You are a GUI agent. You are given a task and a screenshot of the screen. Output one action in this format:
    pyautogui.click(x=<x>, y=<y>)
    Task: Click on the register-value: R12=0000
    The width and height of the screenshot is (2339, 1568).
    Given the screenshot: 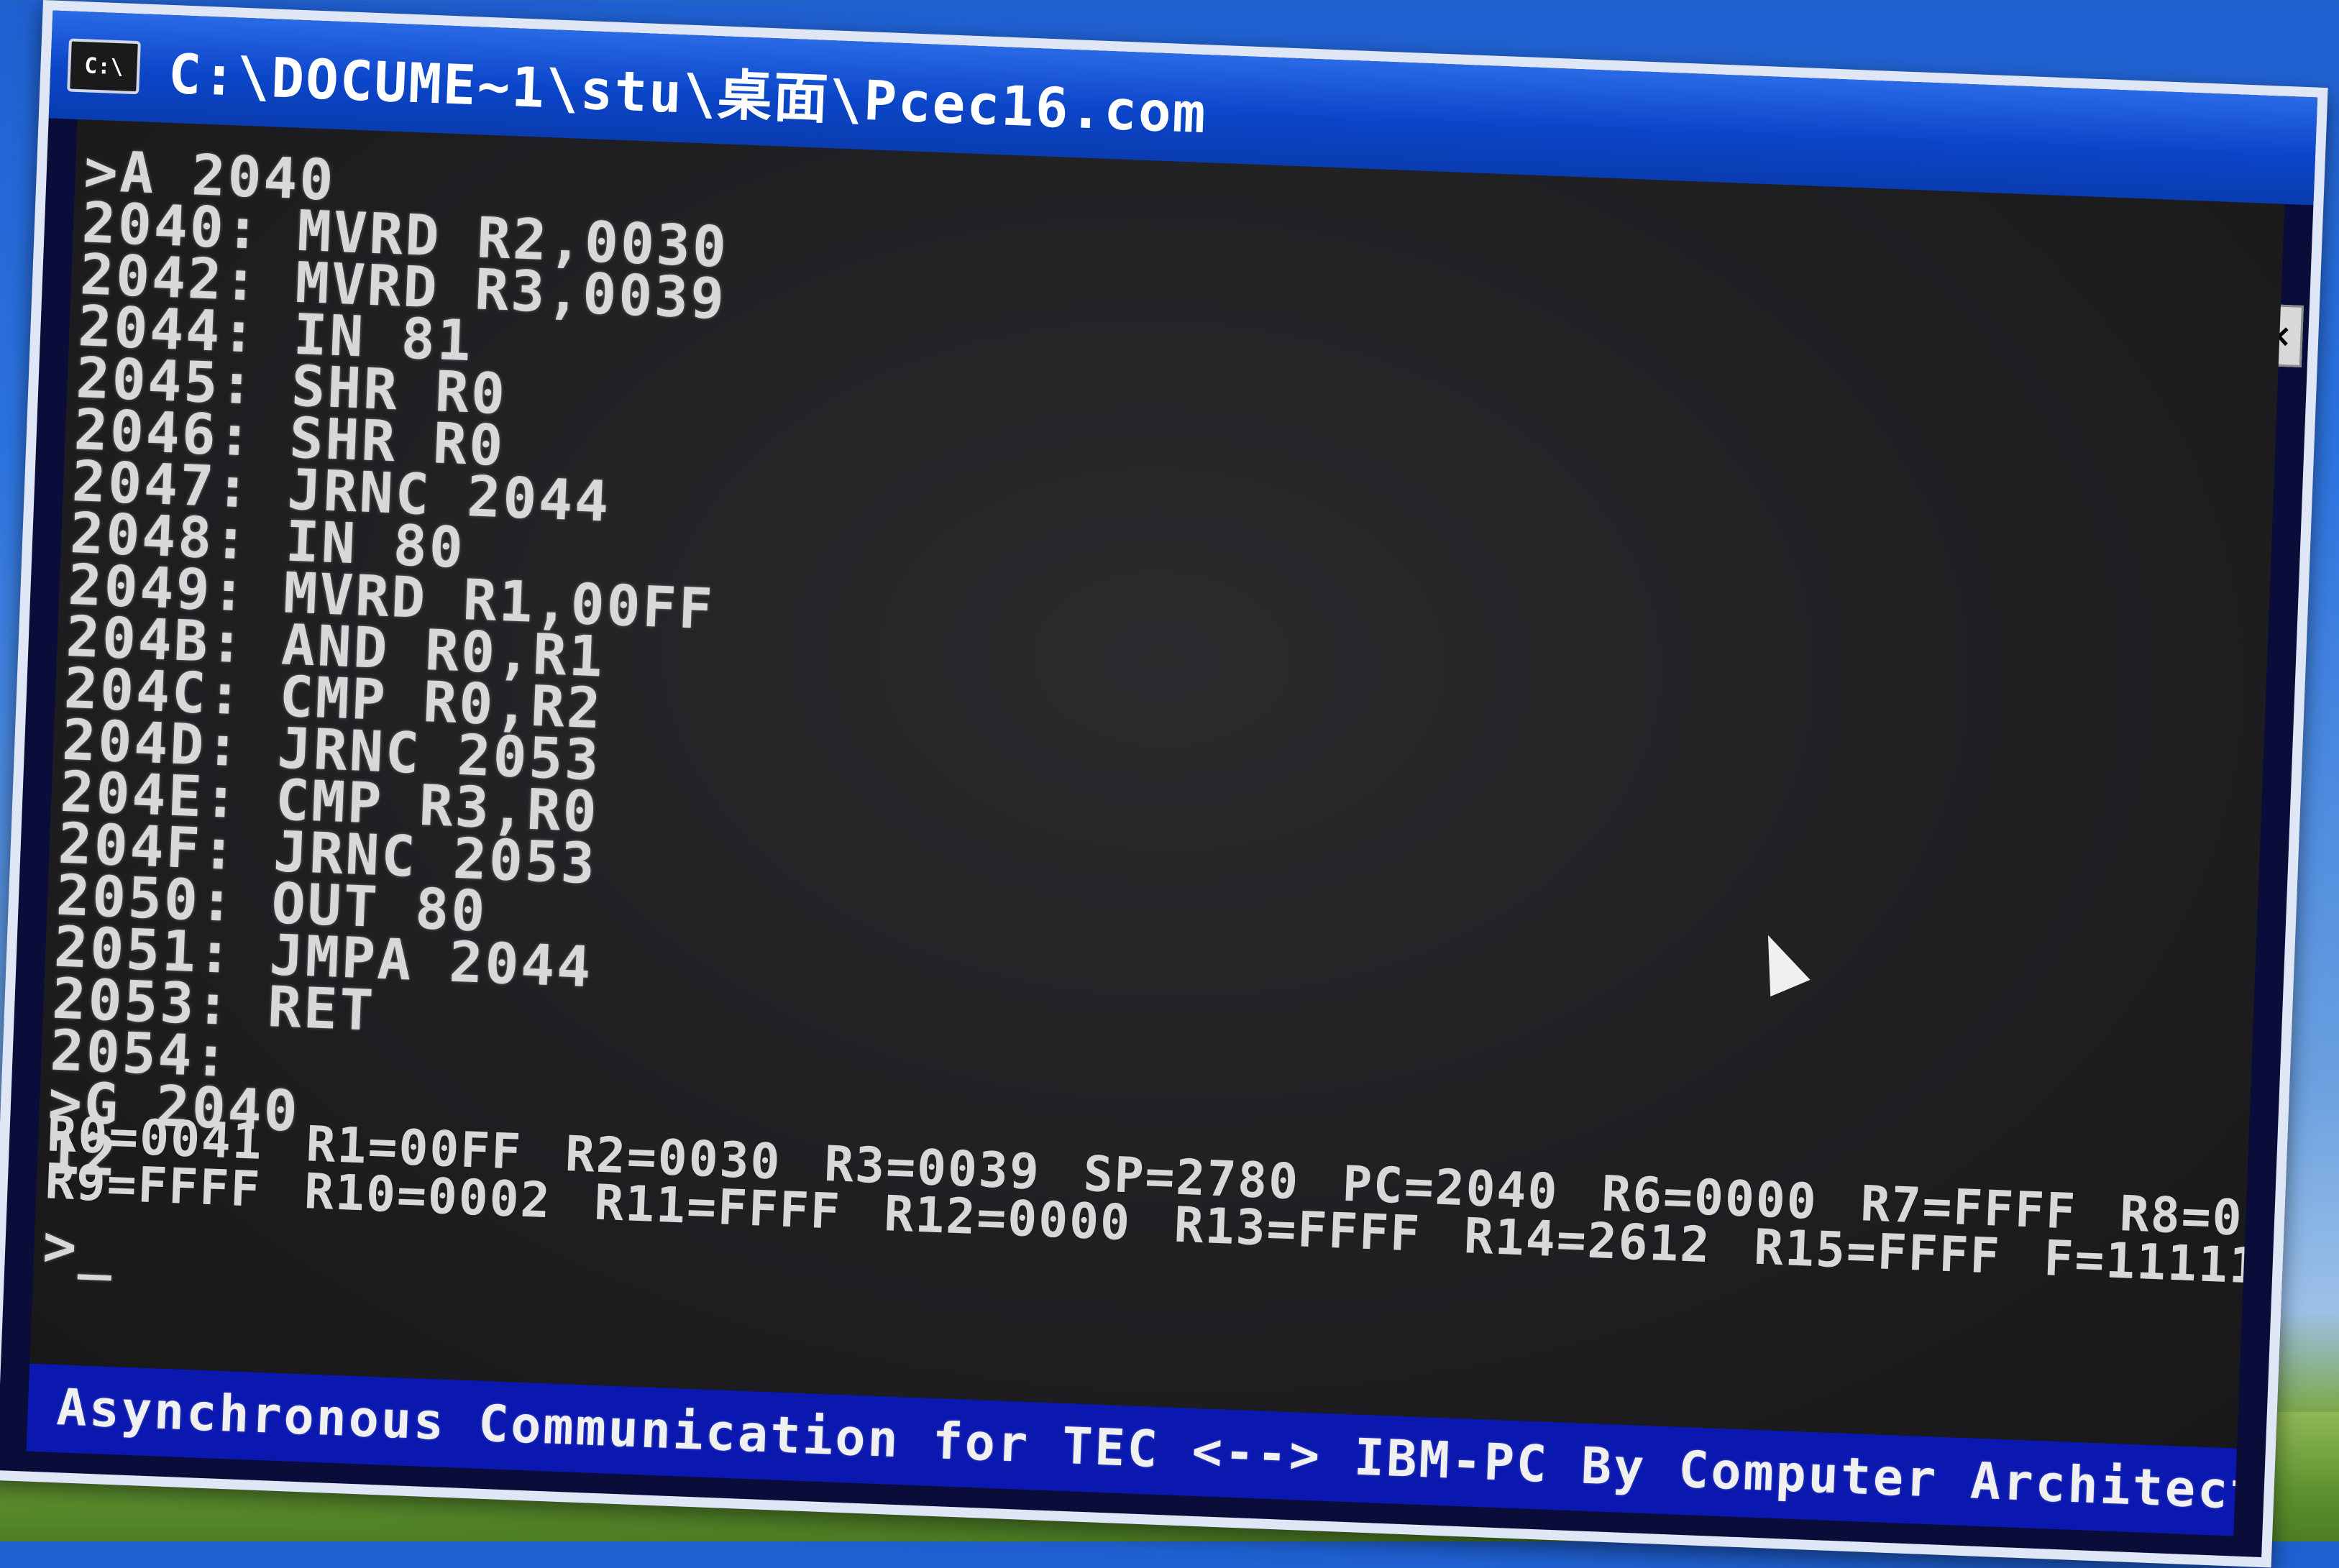 What is the action you would take?
    pyautogui.click(x=1007, y=1219)
    